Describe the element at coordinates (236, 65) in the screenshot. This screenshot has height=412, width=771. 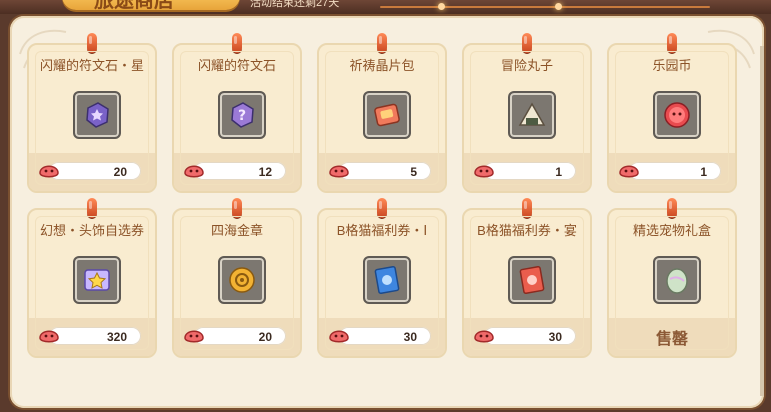
I see `item-name: 闪耀的符文石` at that location.